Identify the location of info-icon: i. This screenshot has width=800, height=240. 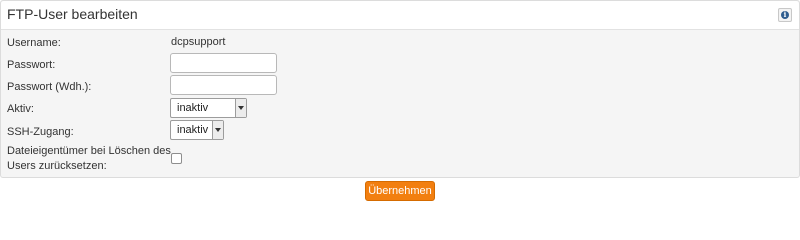
(785, 15).